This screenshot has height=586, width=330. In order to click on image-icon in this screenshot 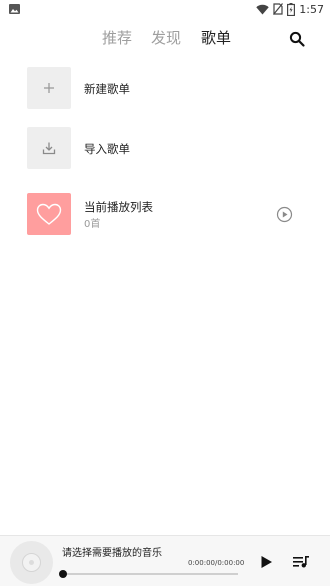, I will do `click(14, 9)`.